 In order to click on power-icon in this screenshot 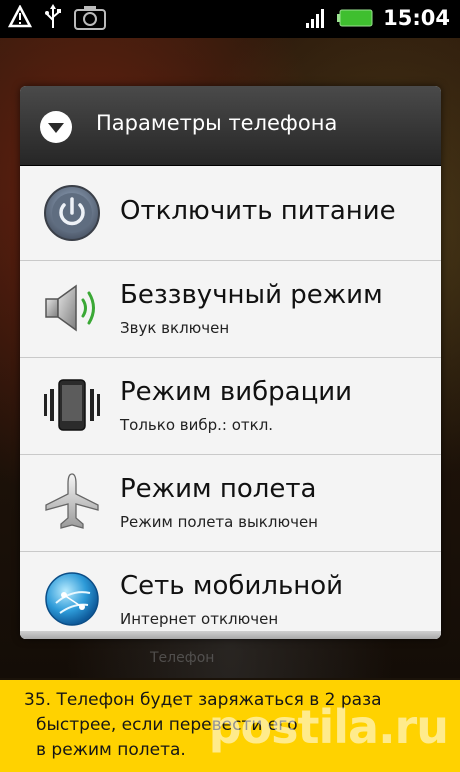, I will do `click(72, 213)`.